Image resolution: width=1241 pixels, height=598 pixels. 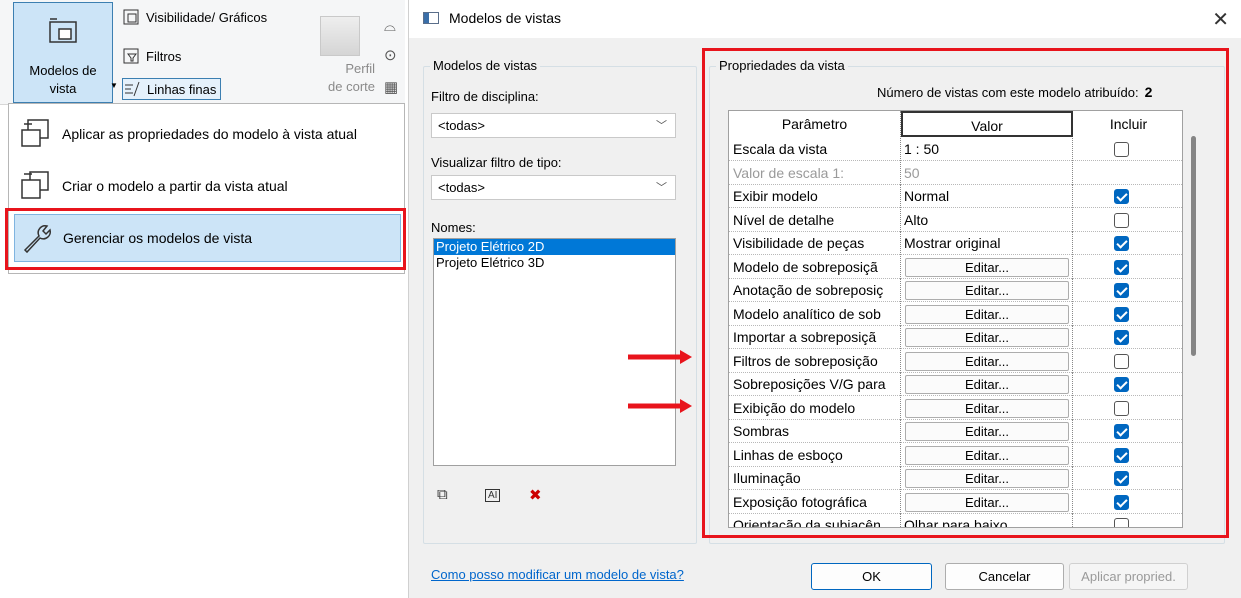 I want to click on visibility-label: Visibilidade/ Gráficos, so click(x=207, y=17).